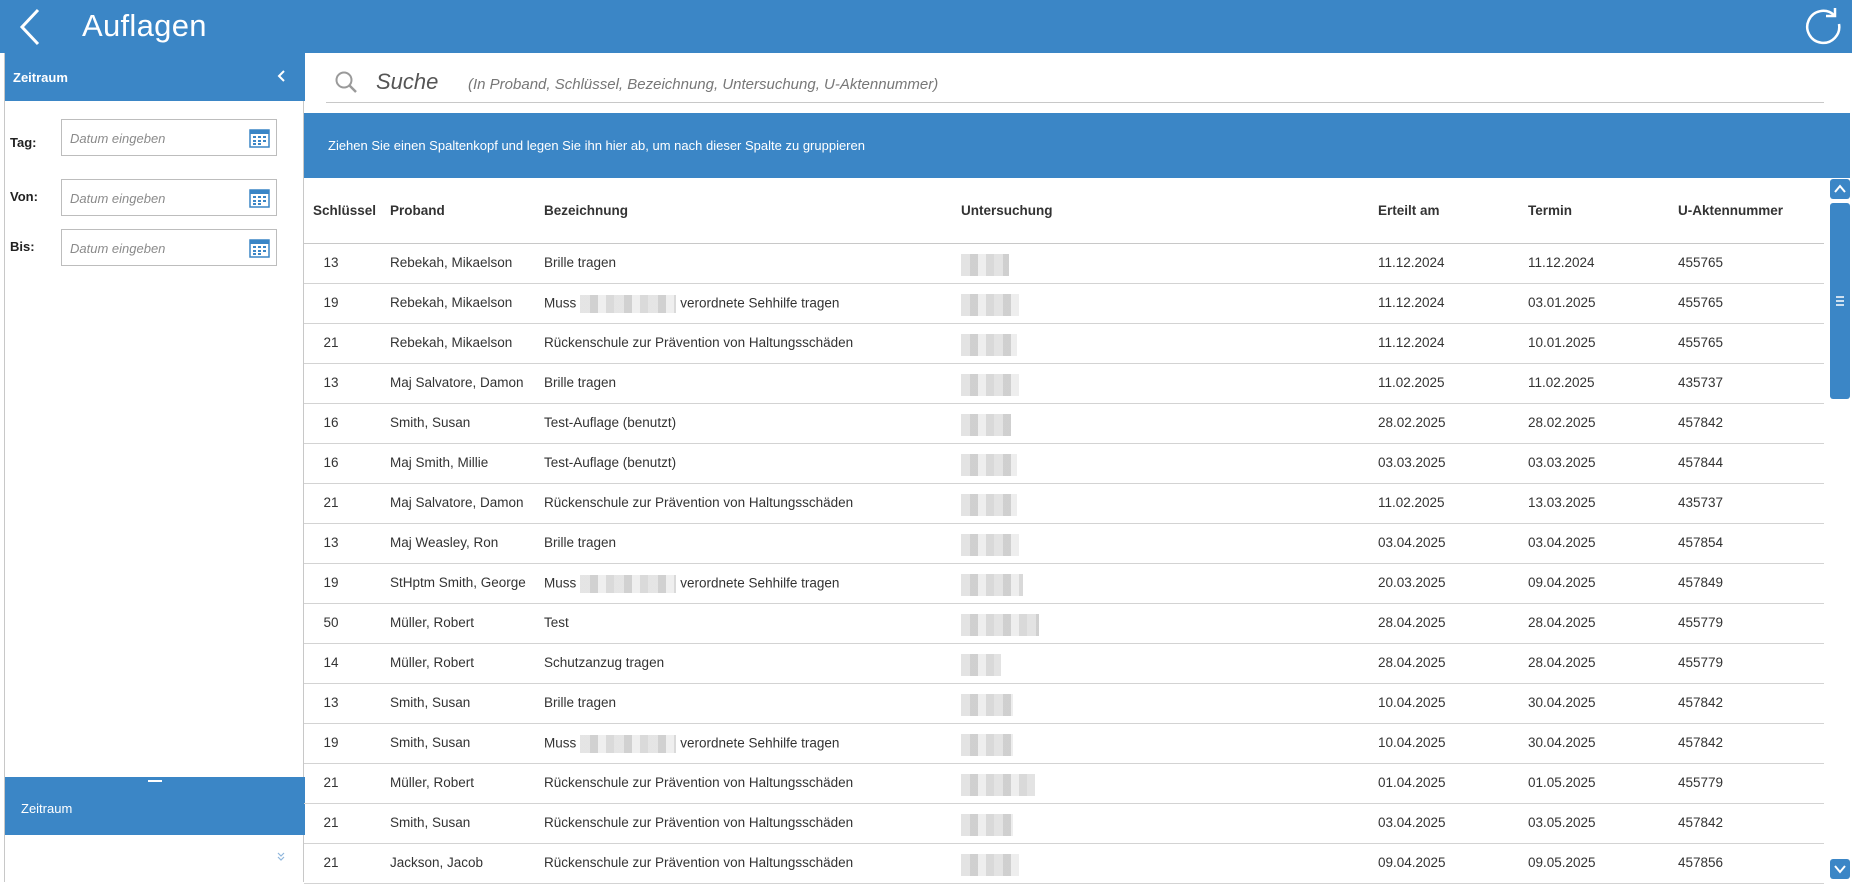 This screenshot has width=1852, height=884. What do you see at coordinates (40, 77) in the screenshot?
I see `sidebar-header-label: Zeitraum` at bounding box center [40, 77].